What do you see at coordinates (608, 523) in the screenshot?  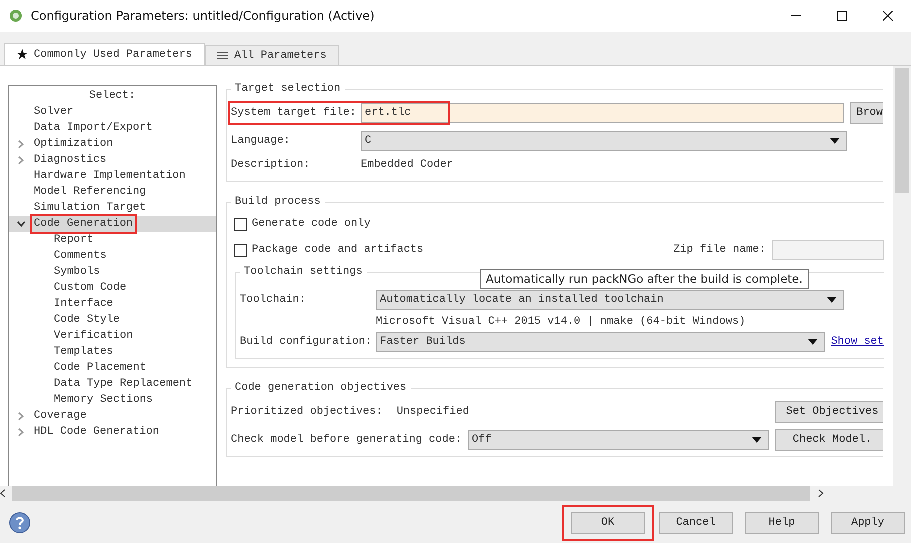 I see `dialog-button: OK` at bounding box center [608, 523].